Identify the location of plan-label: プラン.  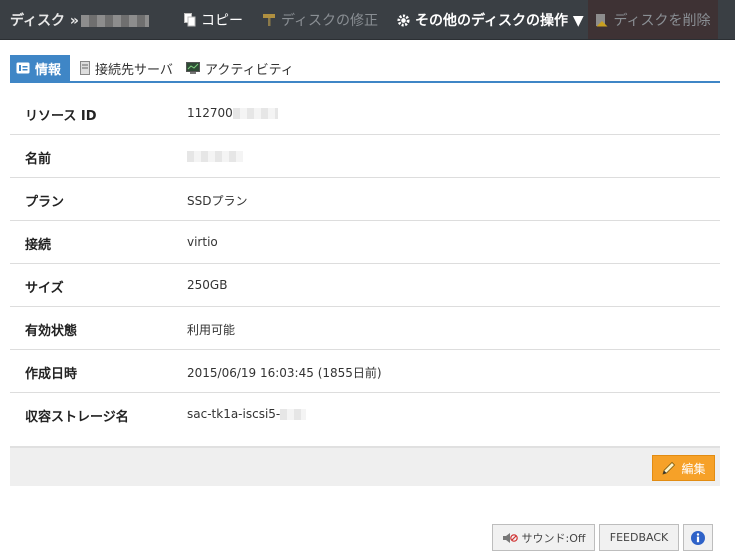
(45, 202).